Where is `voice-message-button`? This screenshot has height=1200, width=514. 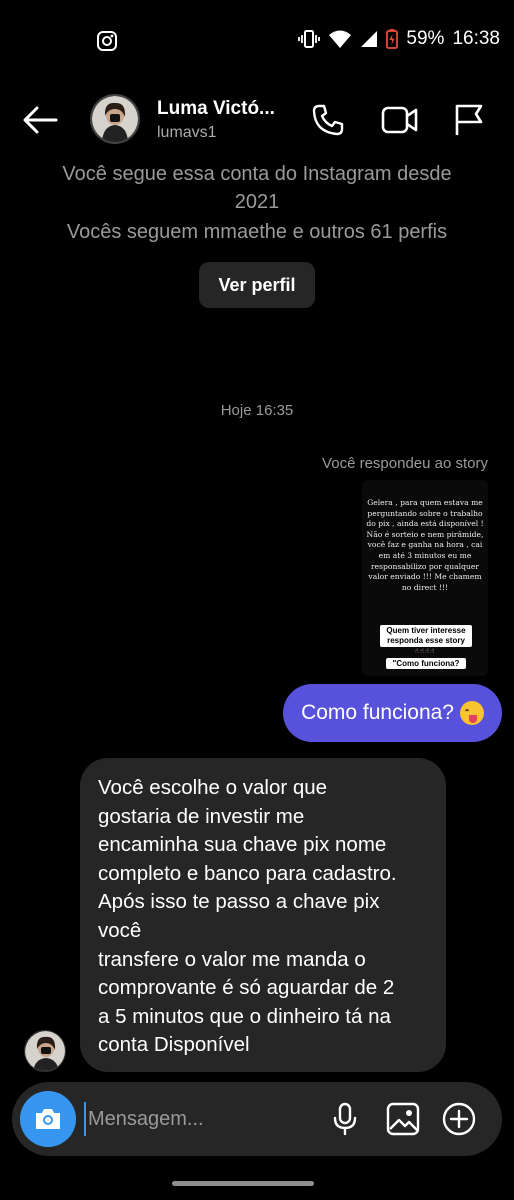
voice-message-button is located at coordinates (345, 1119).